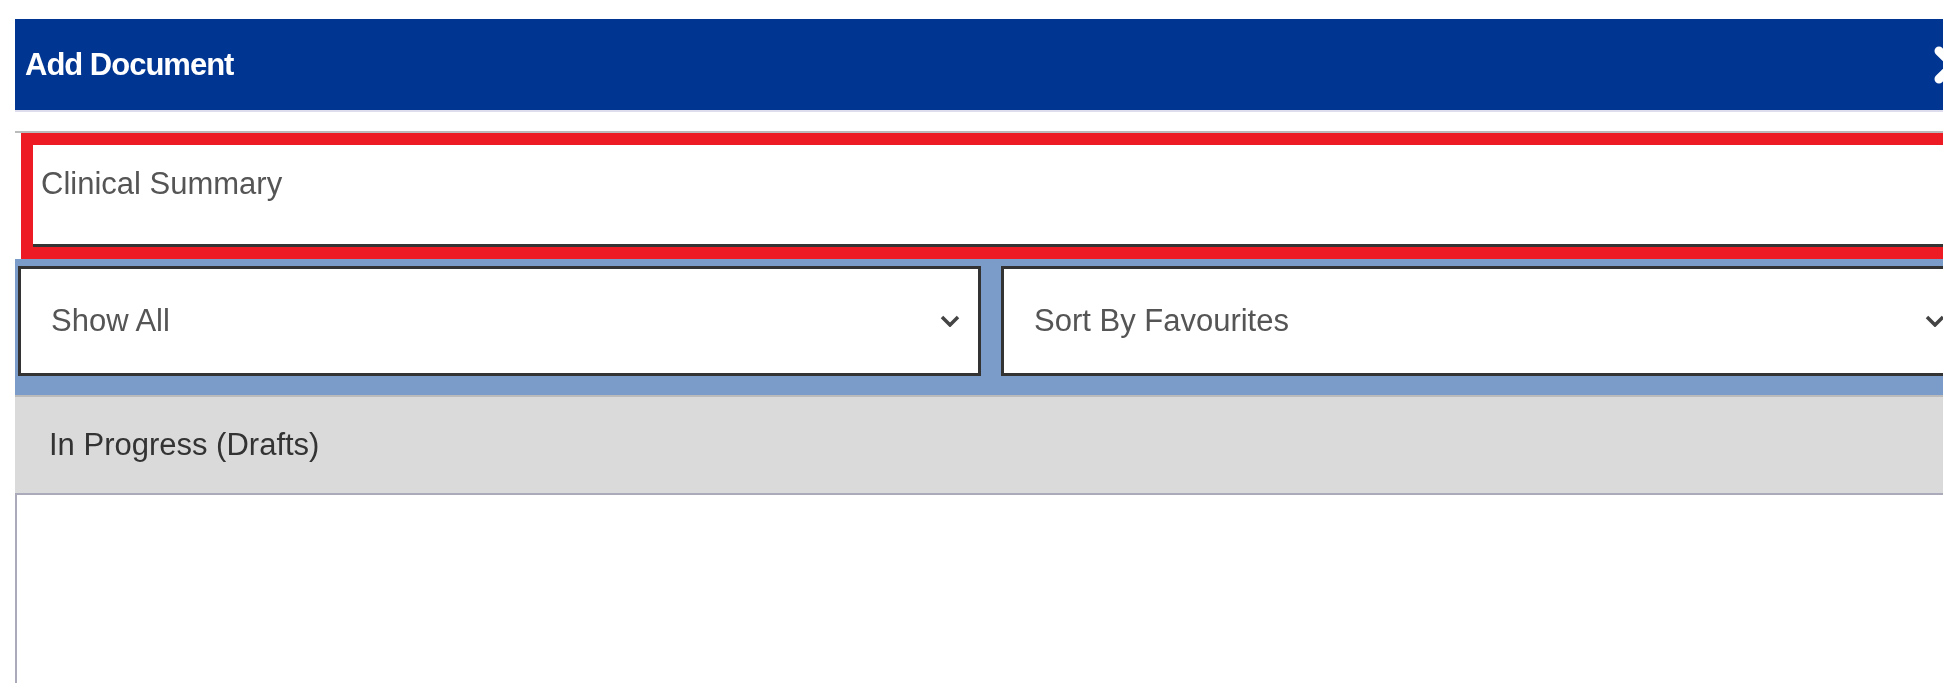 This screenshot has width=1943, height=683. I want to click on dropdown: Sort By Favourites, so click(1472, 321).